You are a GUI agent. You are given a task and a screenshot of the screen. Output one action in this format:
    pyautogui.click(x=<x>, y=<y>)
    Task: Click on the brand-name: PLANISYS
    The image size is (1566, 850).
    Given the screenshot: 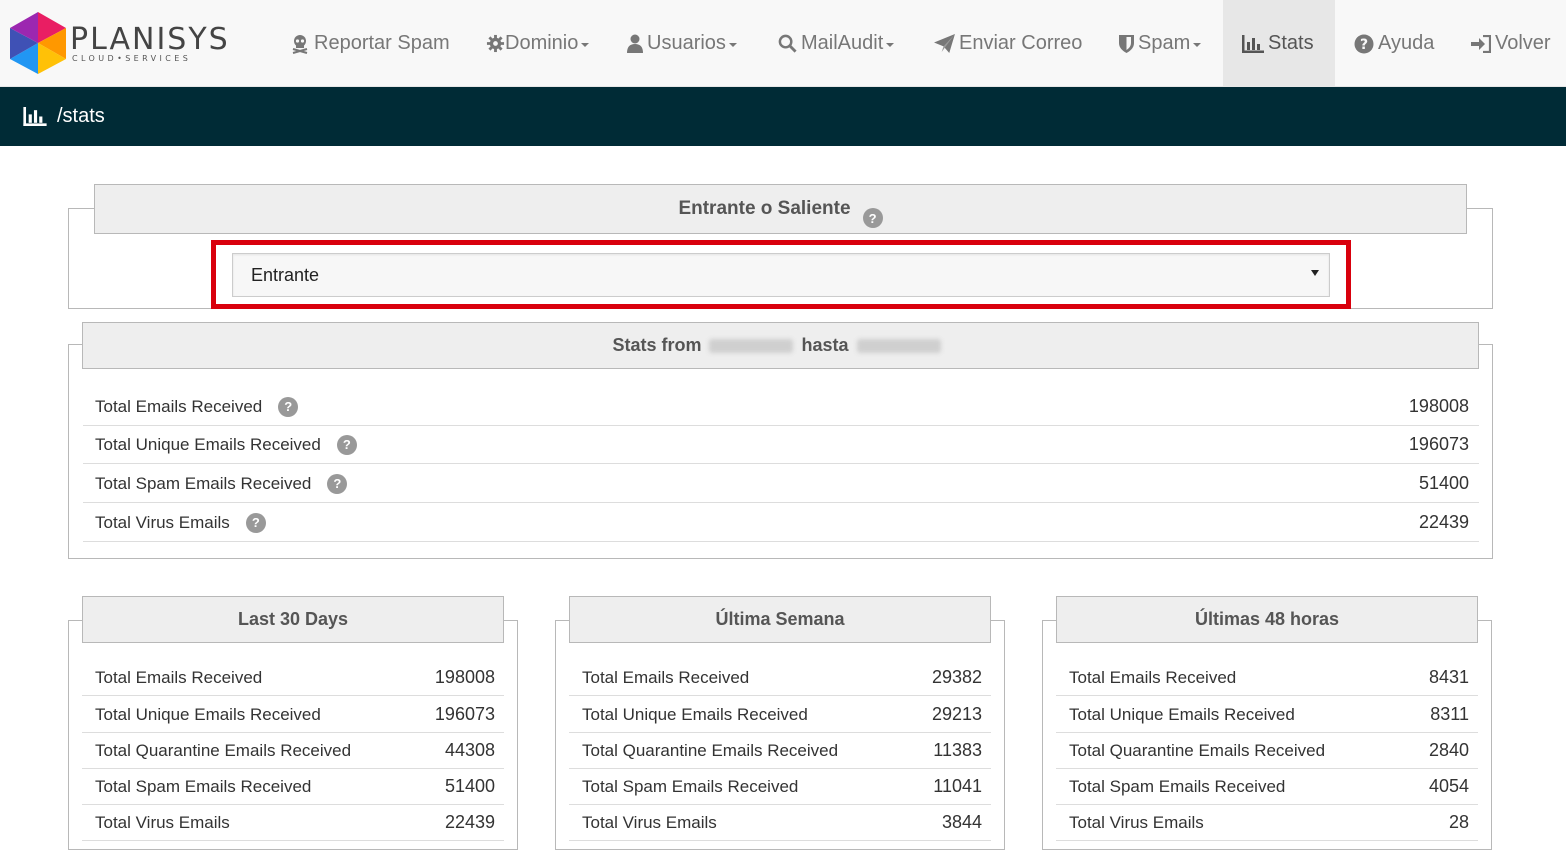 What is the action you would take?
    pyautogui.click(x=150, y=39)
    